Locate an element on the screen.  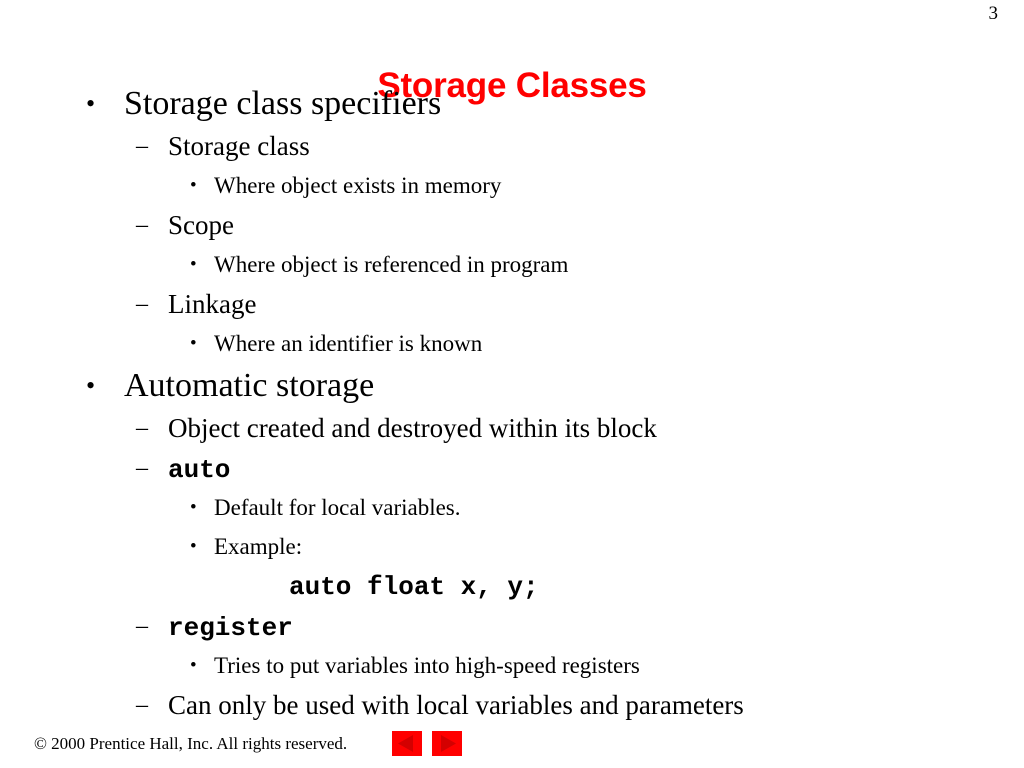
bullet-item-level-3: • Where an identifier is known is located at coordinates (512, 343).